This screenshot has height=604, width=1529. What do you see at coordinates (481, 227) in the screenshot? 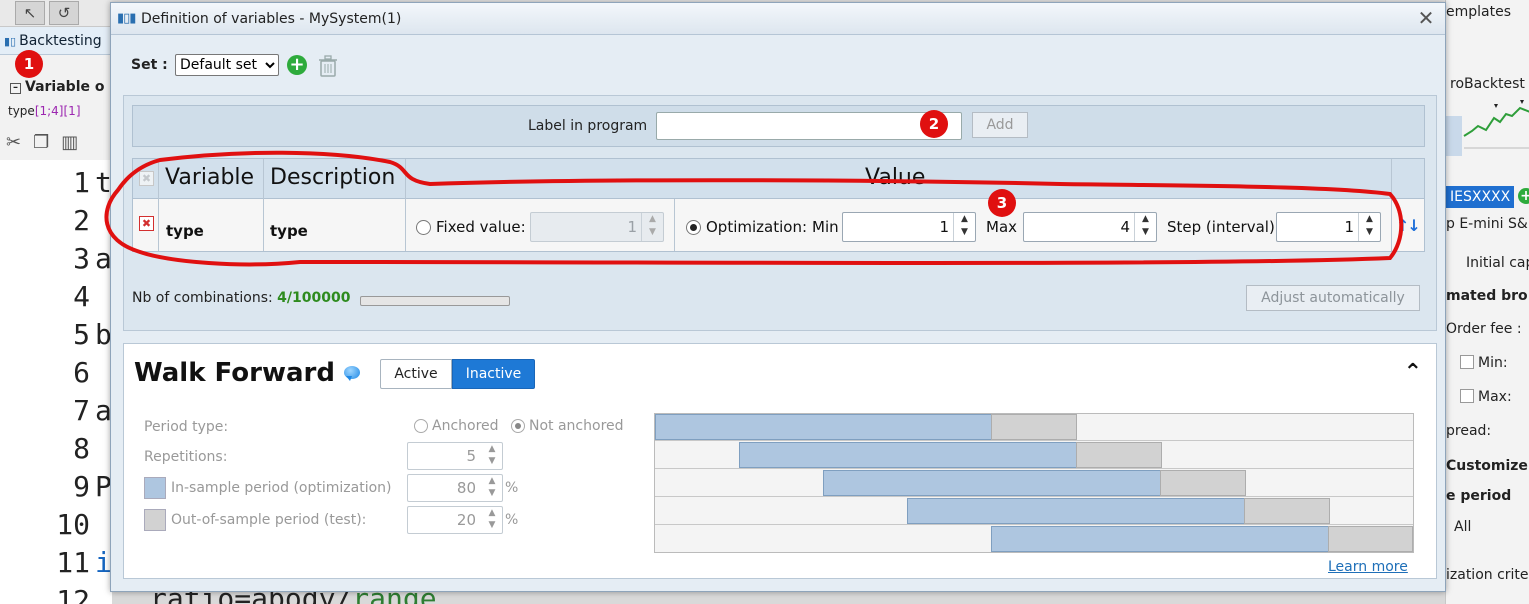
I see `fixed-value-label: Fixed value:` at bounding box center [481, 227].